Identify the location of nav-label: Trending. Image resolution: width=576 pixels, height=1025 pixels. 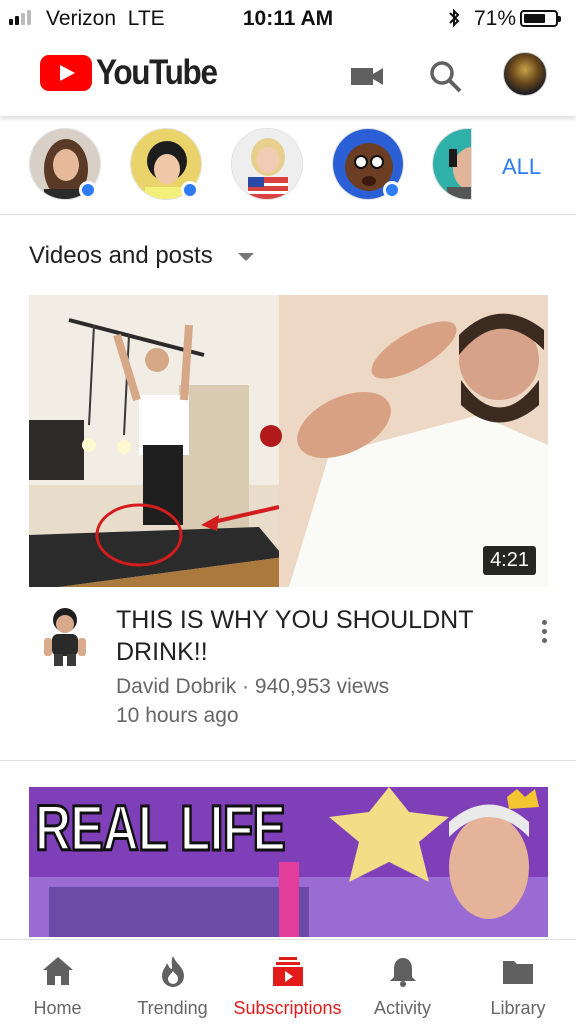
(172, 1008).